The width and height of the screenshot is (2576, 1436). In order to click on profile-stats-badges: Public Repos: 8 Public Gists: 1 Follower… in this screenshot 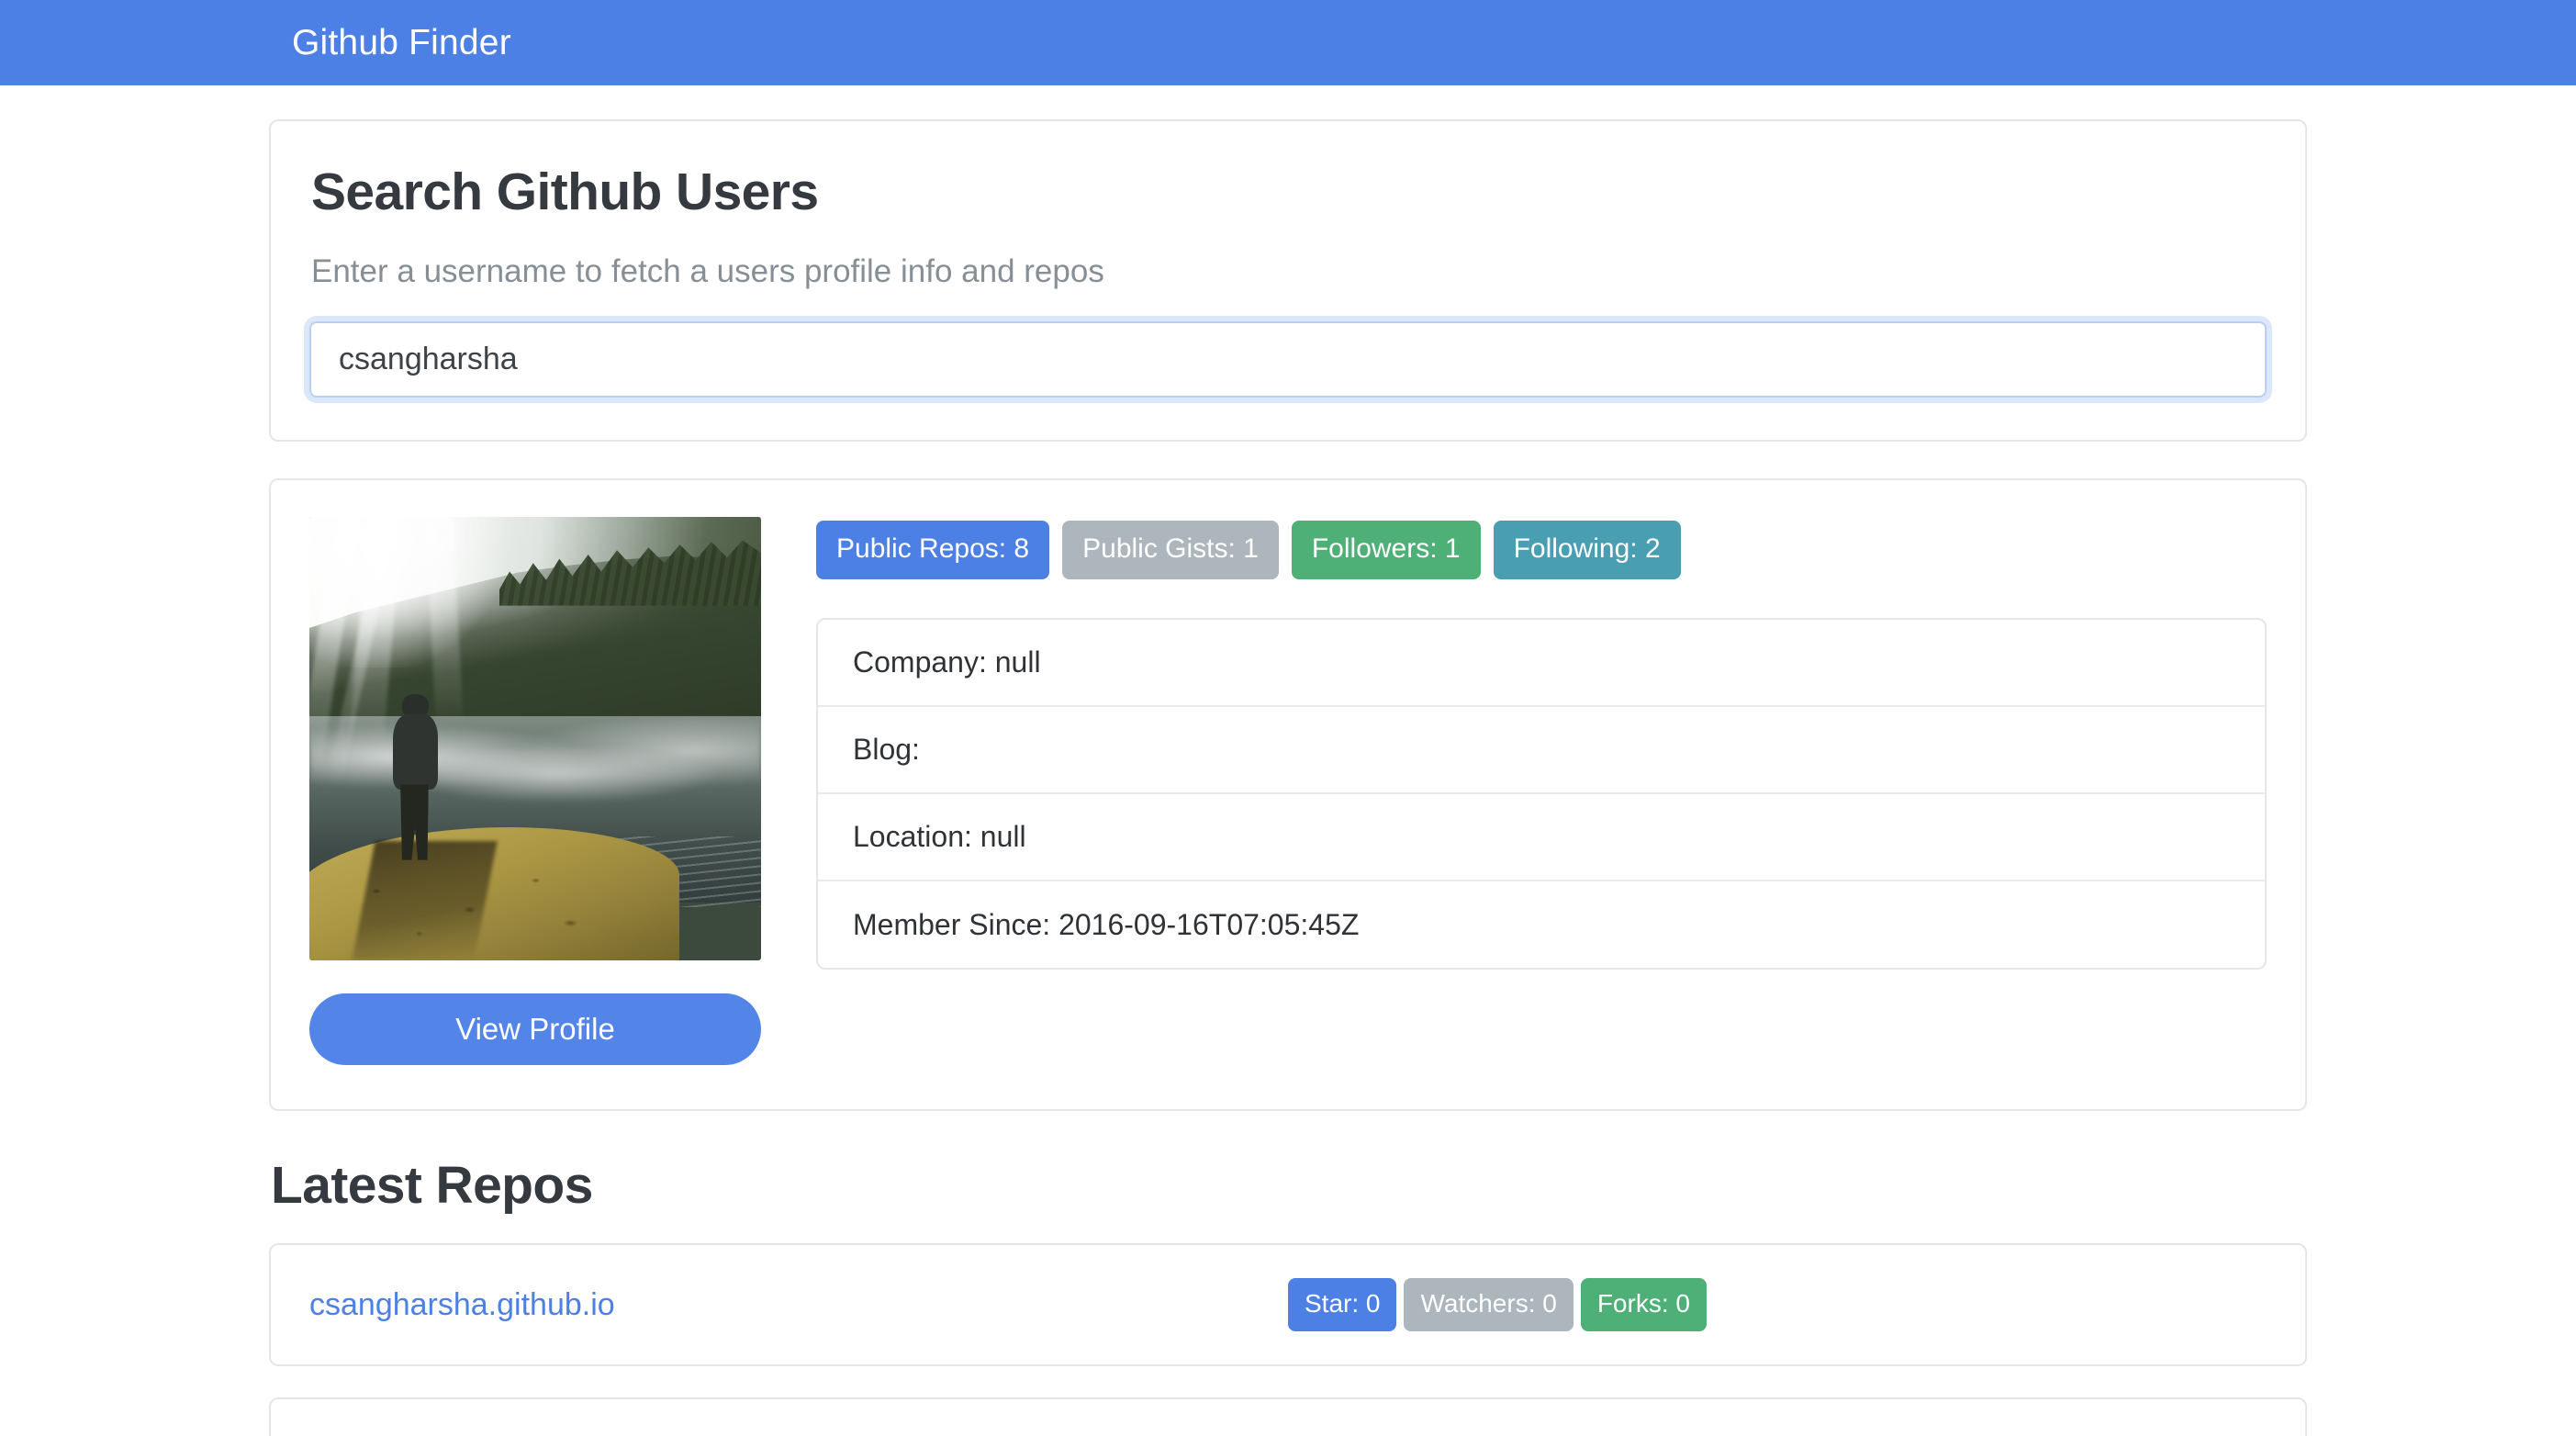, I will do `click(1541, 550)`.